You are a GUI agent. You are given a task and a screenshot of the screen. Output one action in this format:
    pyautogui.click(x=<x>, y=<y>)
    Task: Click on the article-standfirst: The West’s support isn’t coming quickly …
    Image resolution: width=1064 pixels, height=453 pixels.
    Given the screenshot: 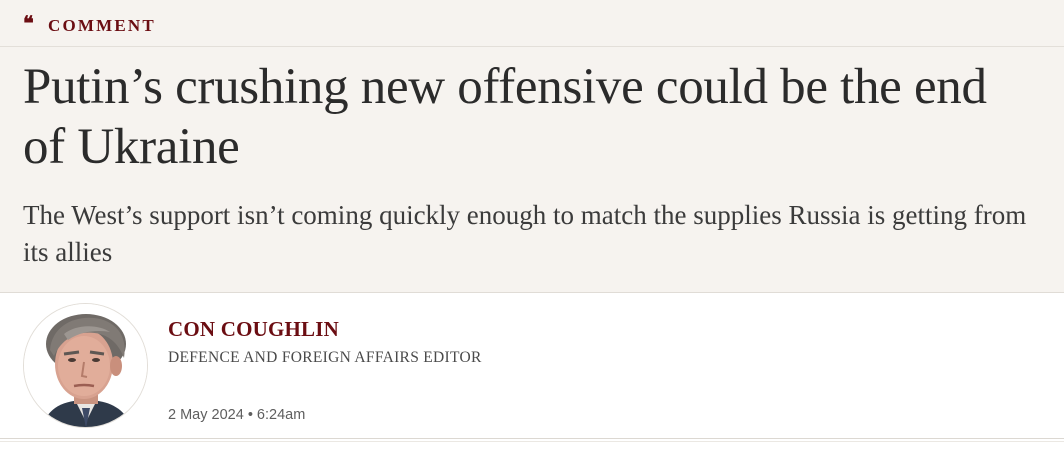 What is the action you would take?
    pyautogui.click(x=525, y=233)
    